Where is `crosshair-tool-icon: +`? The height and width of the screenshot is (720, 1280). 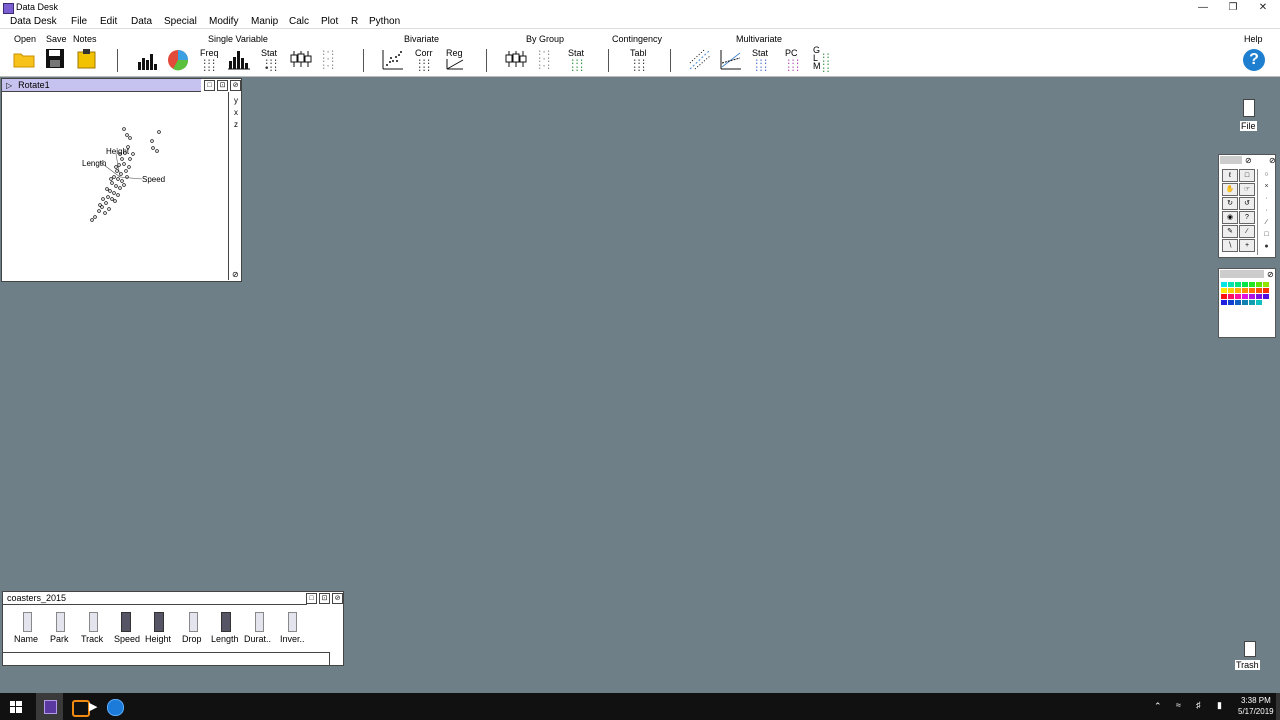
crosshair-tool-icon: + is located at coordinates (1247, 245).